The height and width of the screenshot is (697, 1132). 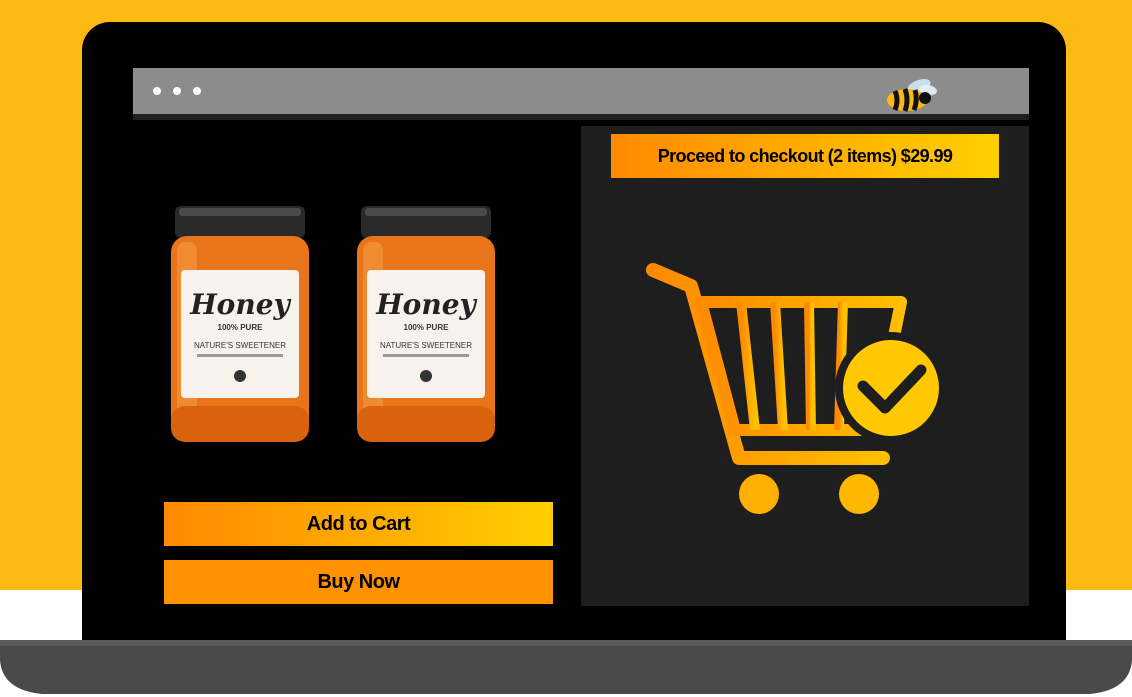 What do you see at coordinates (358, 524) in the screenshot?
I see `add-to-cart-button: Add to Cart` at bounding box center [358, 524].